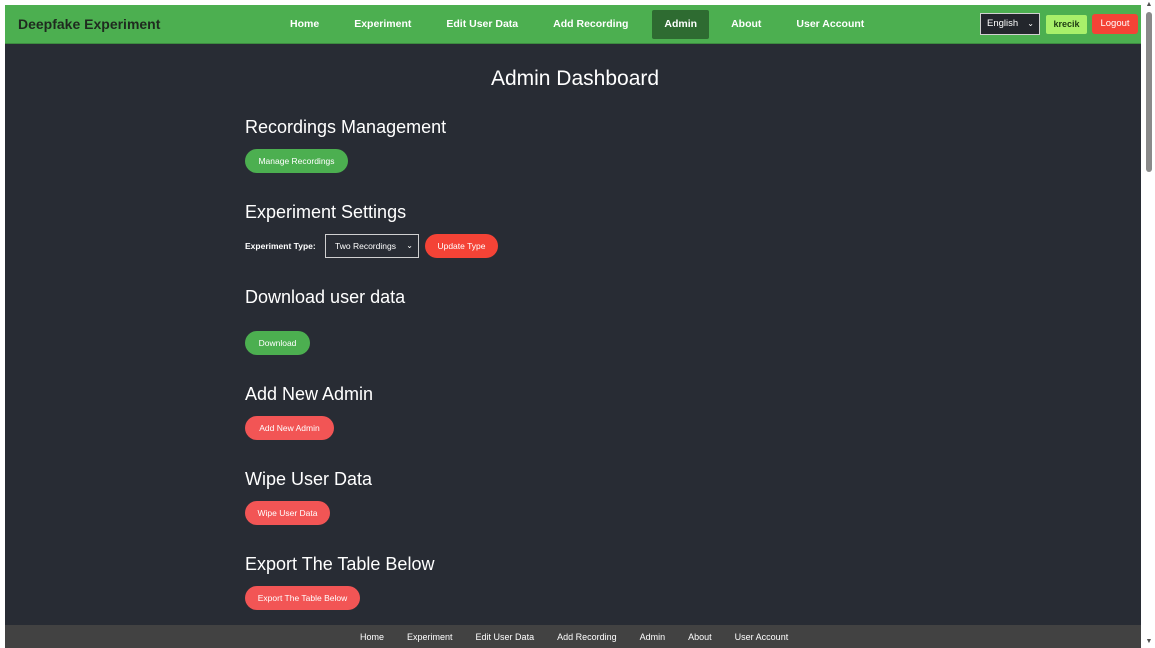 This screenshot has height=648, width=1155. I want to click on username-badge: krecik, so click(1066, 24).